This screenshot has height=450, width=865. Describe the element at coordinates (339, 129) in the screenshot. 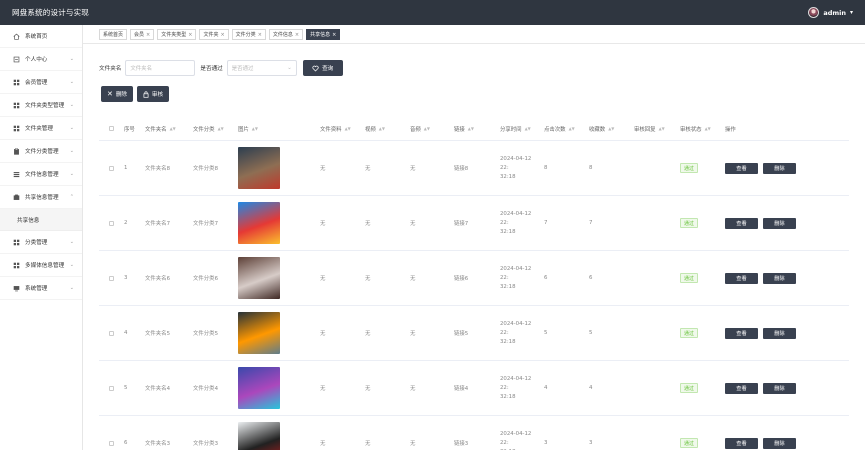

I see `column-header: 文件资料 ▲▼` at that location.